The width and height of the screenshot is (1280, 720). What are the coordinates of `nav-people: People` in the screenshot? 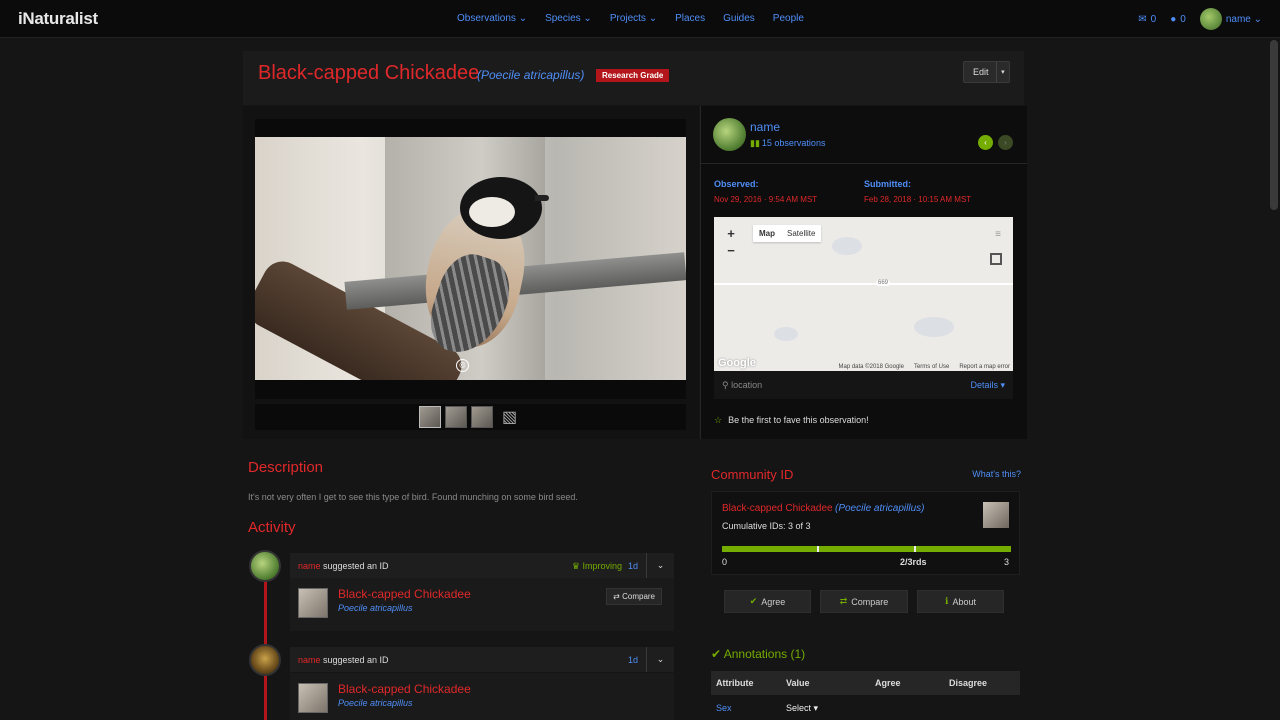 It's located at (788, 18).